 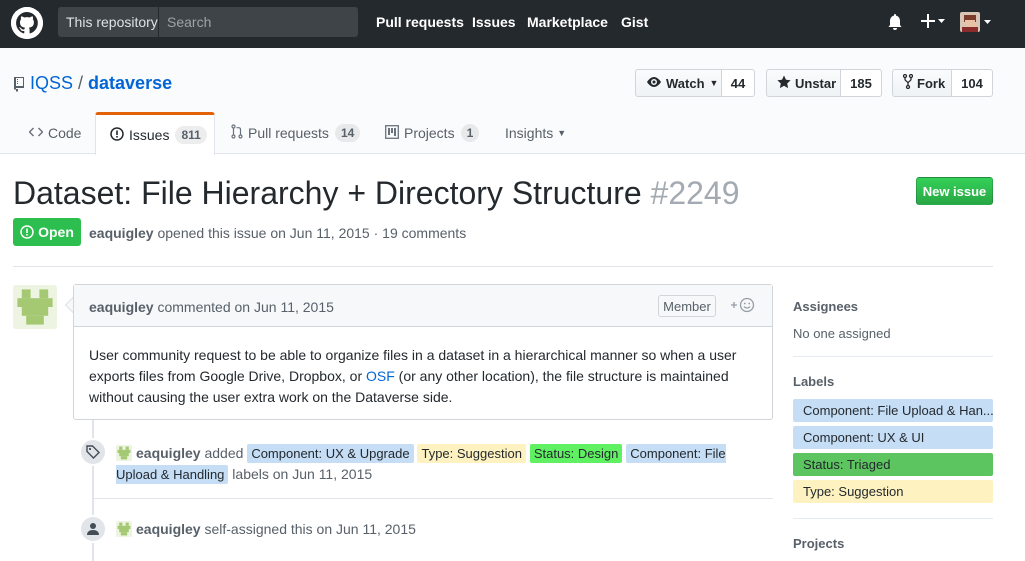 What do you see at coordinates (977, 23) in the screenshot?
I see `avatar` at bounding box center [977, 23].